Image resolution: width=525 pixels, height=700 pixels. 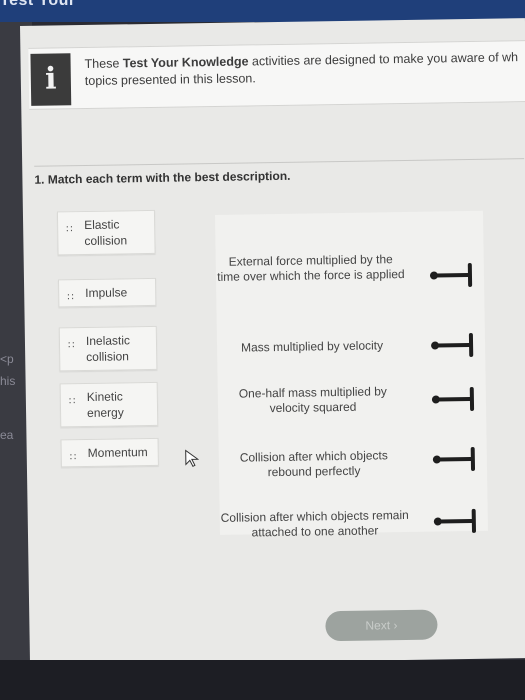 What do you see at coordinates (170, 79) in the screenshot?
I see `info-text-line2: topics presented in this lesson.` at bounding box center [170, 79].